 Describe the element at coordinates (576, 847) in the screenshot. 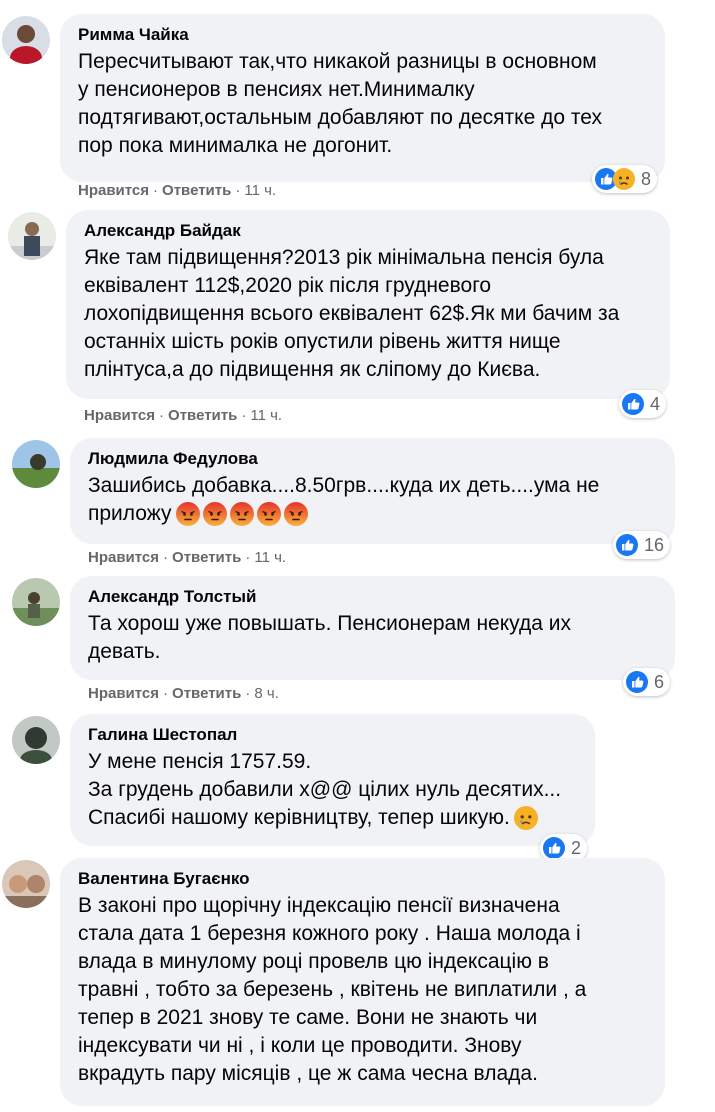

I see `reaction-count: 2` at that location.